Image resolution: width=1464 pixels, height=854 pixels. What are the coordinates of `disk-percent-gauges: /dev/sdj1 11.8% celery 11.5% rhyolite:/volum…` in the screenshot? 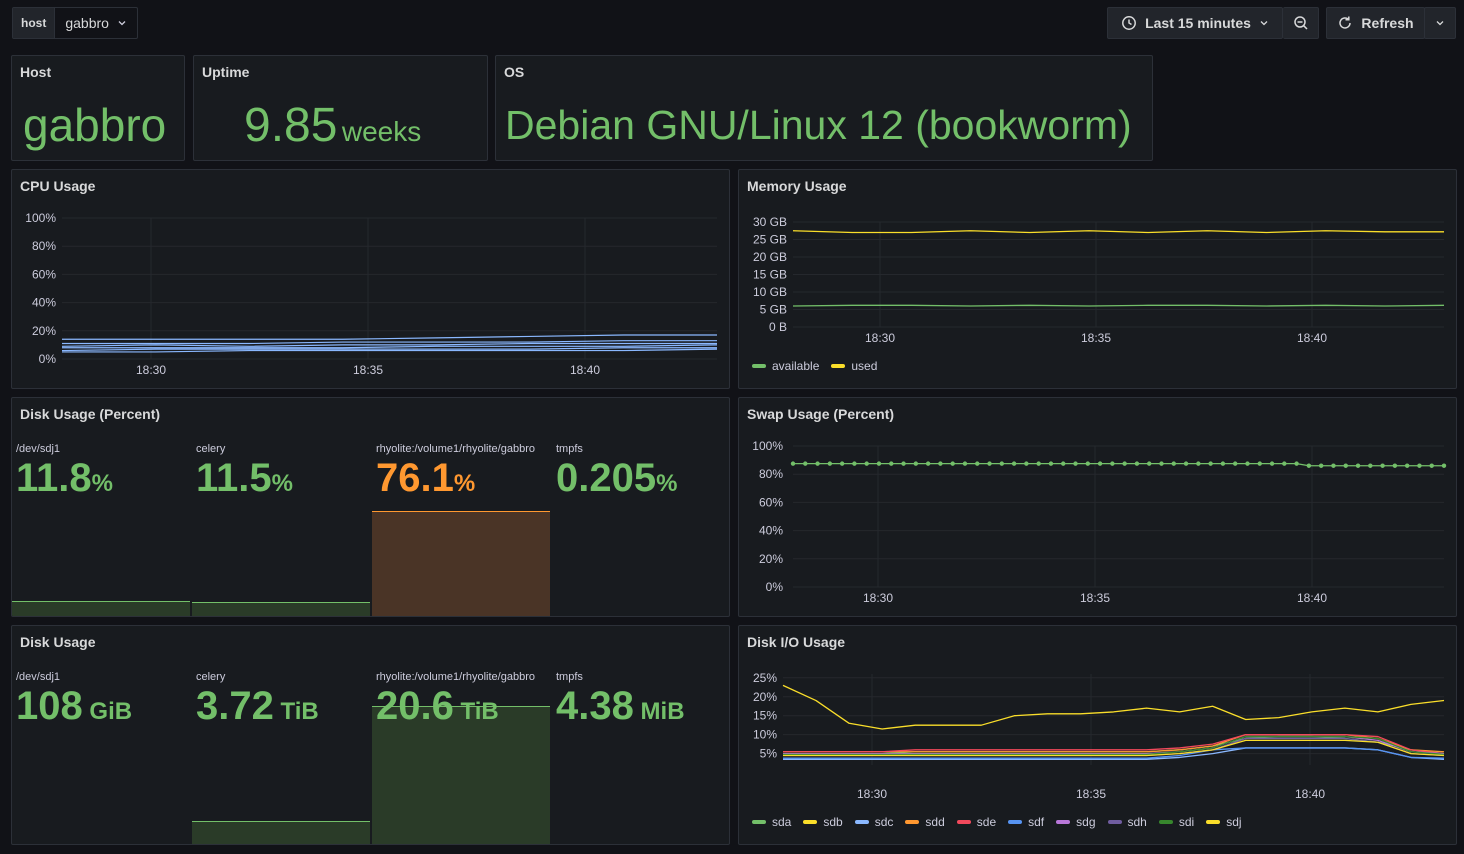 It's located at (370, 507).